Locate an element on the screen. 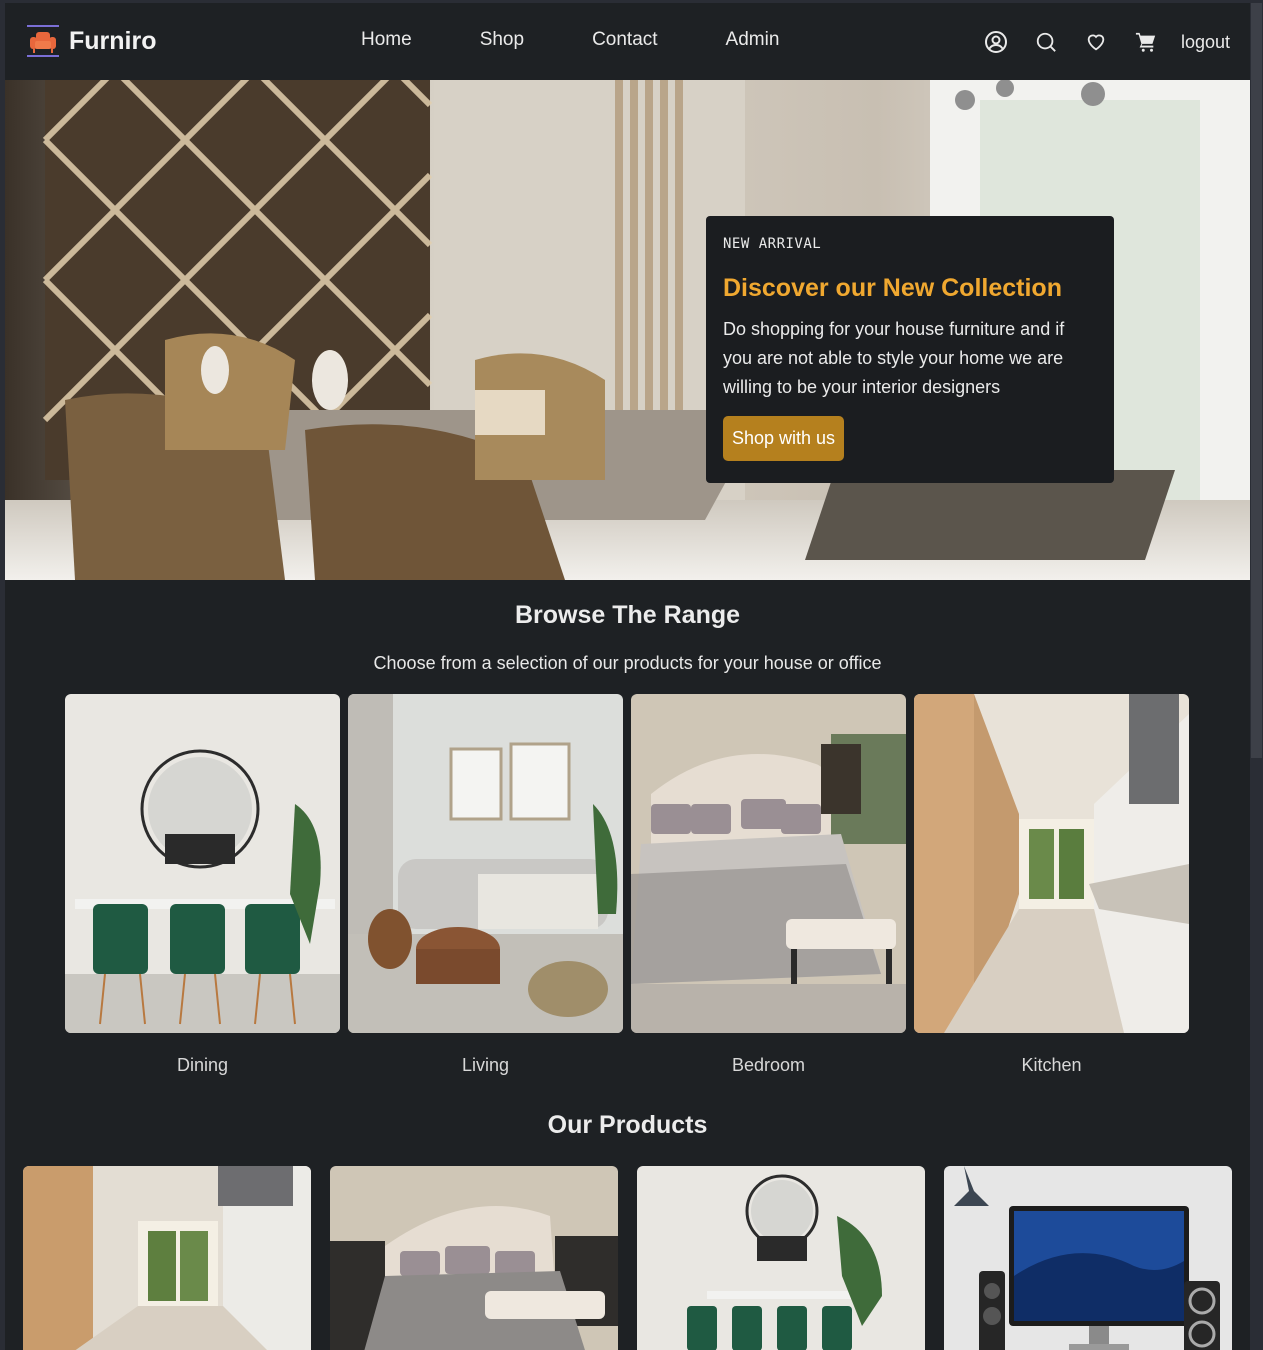 The width and height of the screenshot is (1263, 1350). product-monitor-image is located at coordinates (1088, 1258).